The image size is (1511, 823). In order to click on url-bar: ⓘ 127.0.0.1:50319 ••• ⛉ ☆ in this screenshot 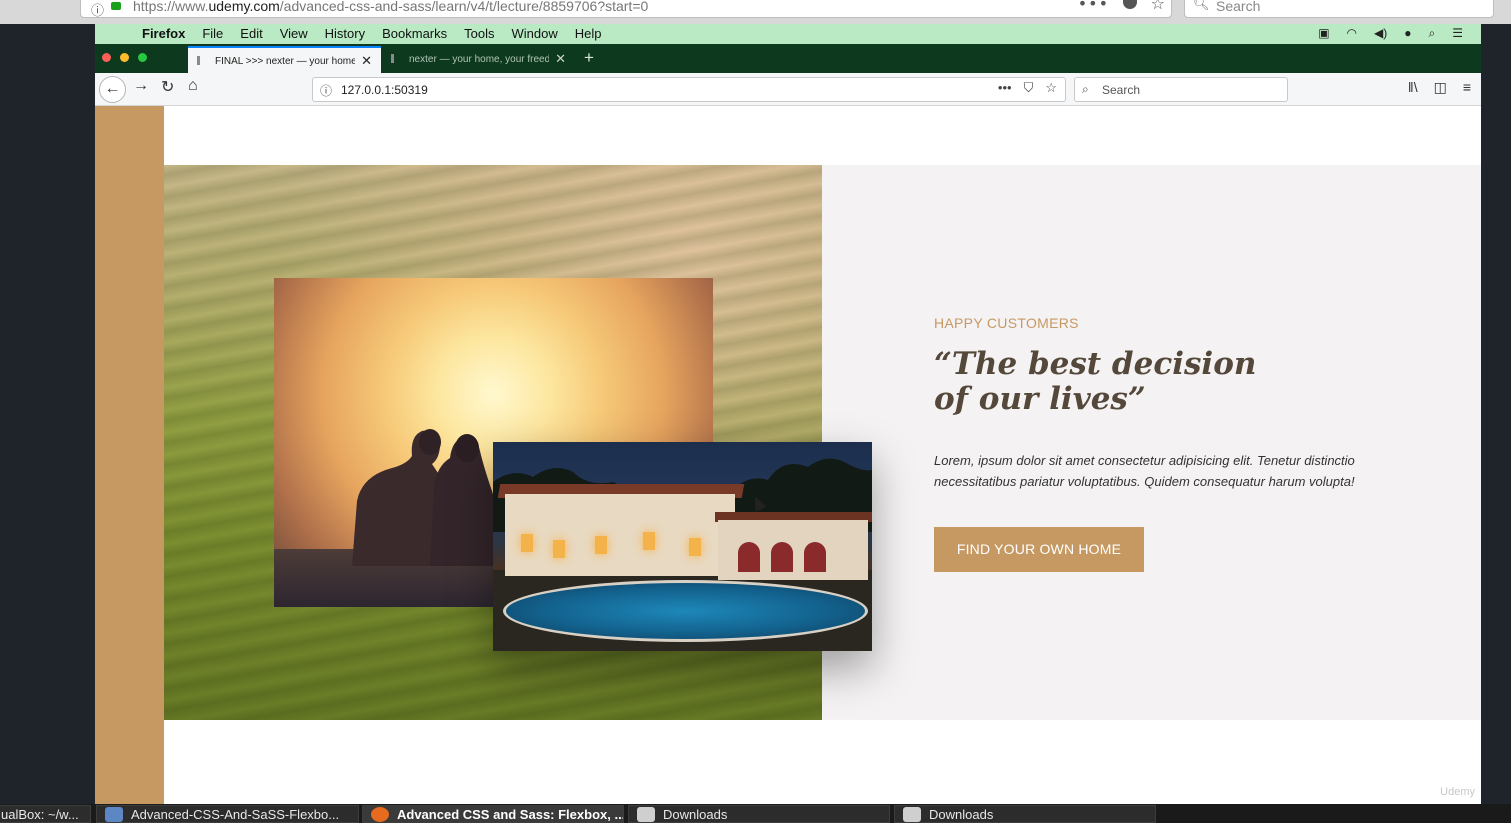, I will do `click(689, 89)`.